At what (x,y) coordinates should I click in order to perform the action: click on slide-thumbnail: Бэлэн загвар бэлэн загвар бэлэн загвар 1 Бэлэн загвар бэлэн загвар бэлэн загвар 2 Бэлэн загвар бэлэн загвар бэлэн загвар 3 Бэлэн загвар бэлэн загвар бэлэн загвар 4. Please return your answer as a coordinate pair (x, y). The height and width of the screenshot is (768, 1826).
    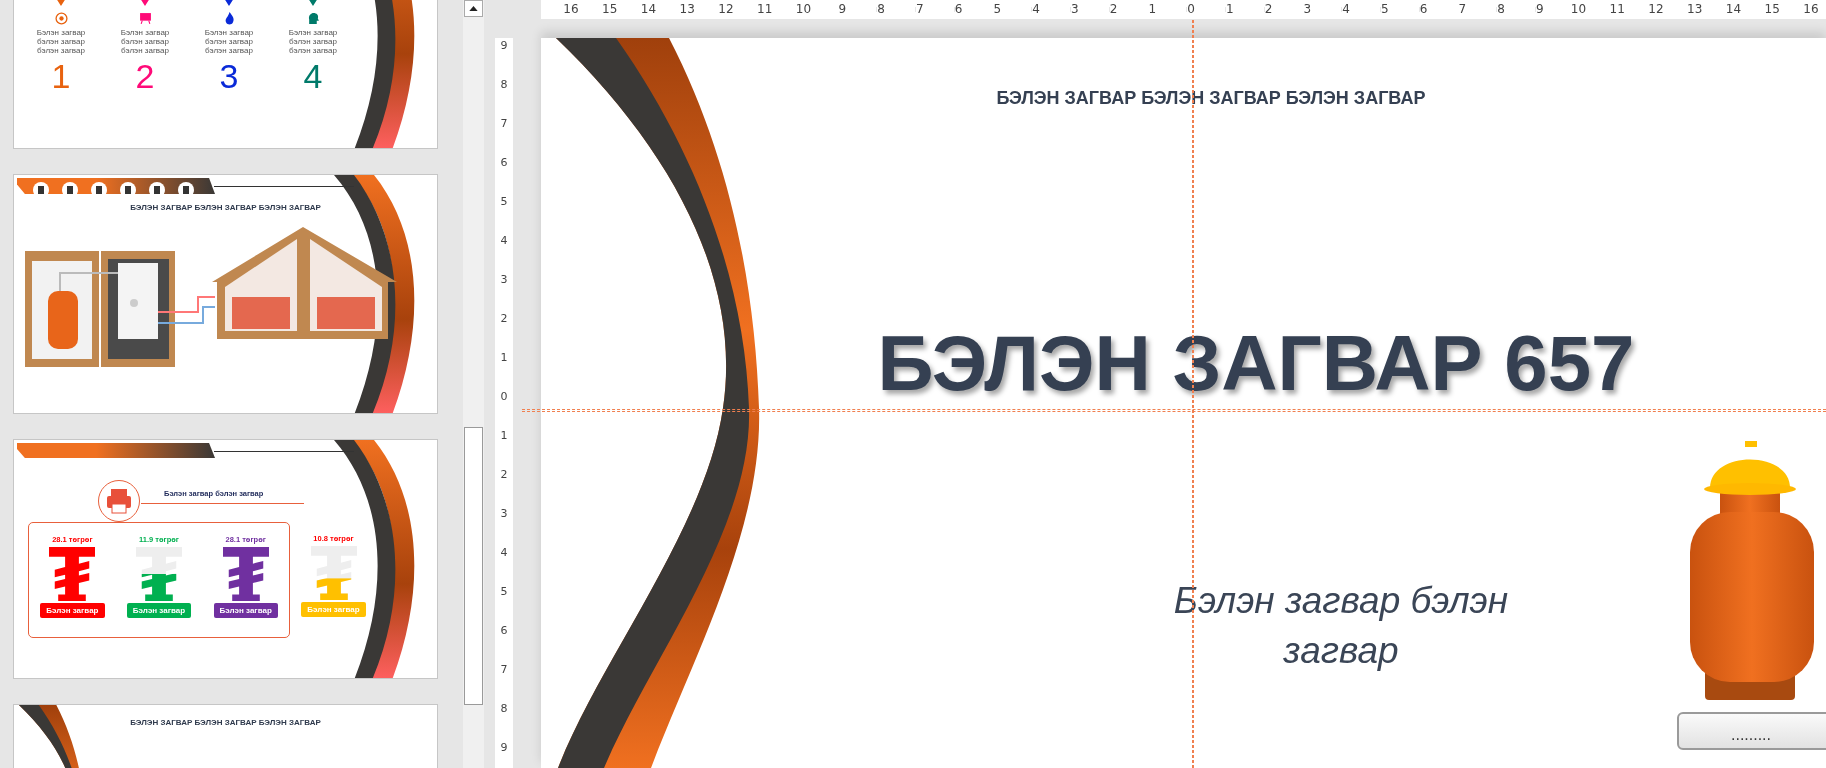
    Looking at the image, I should click on (225, 74).